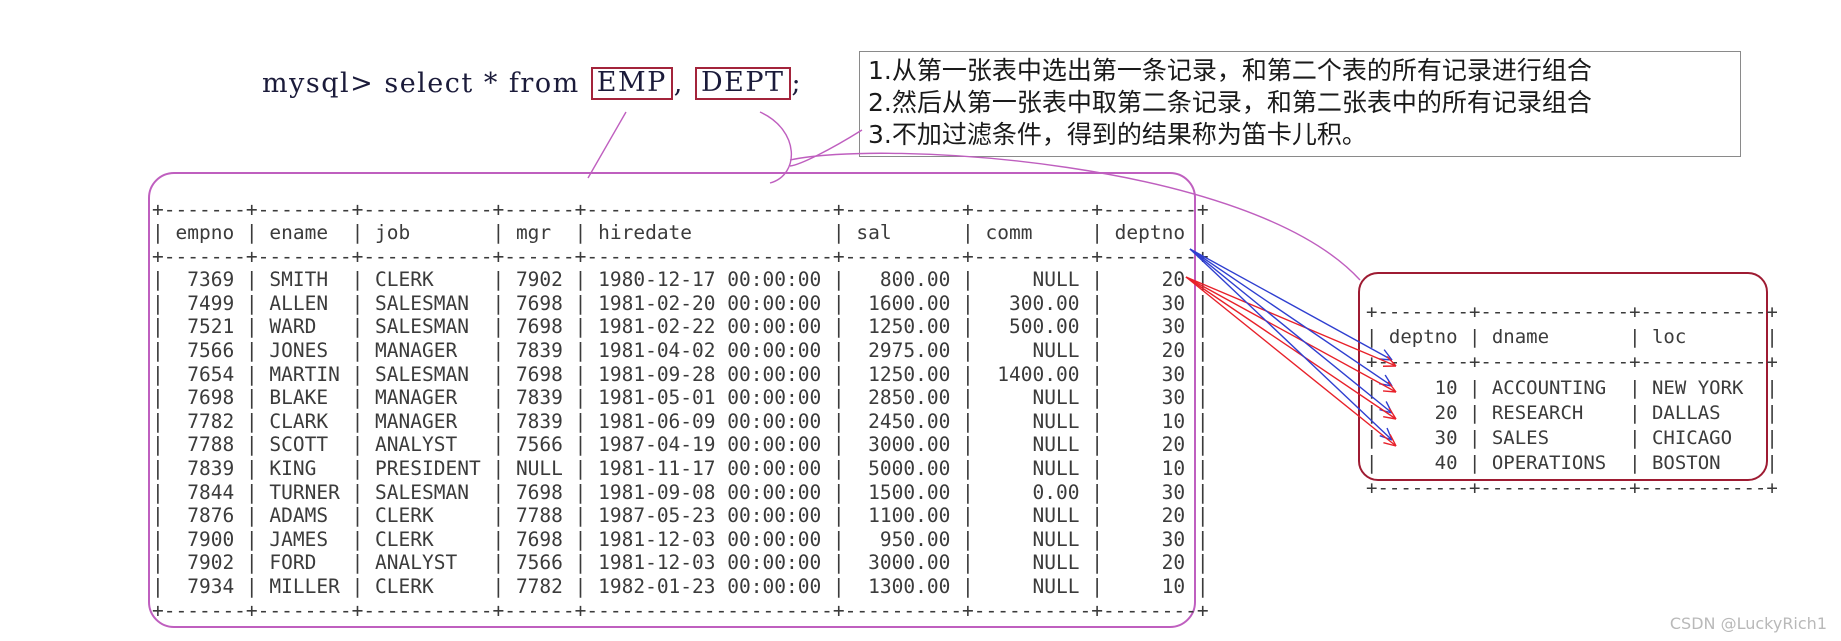  Describe the element at coordinates (797, 83) in the screenshot. I see `sql-terminator: ;` at that location.